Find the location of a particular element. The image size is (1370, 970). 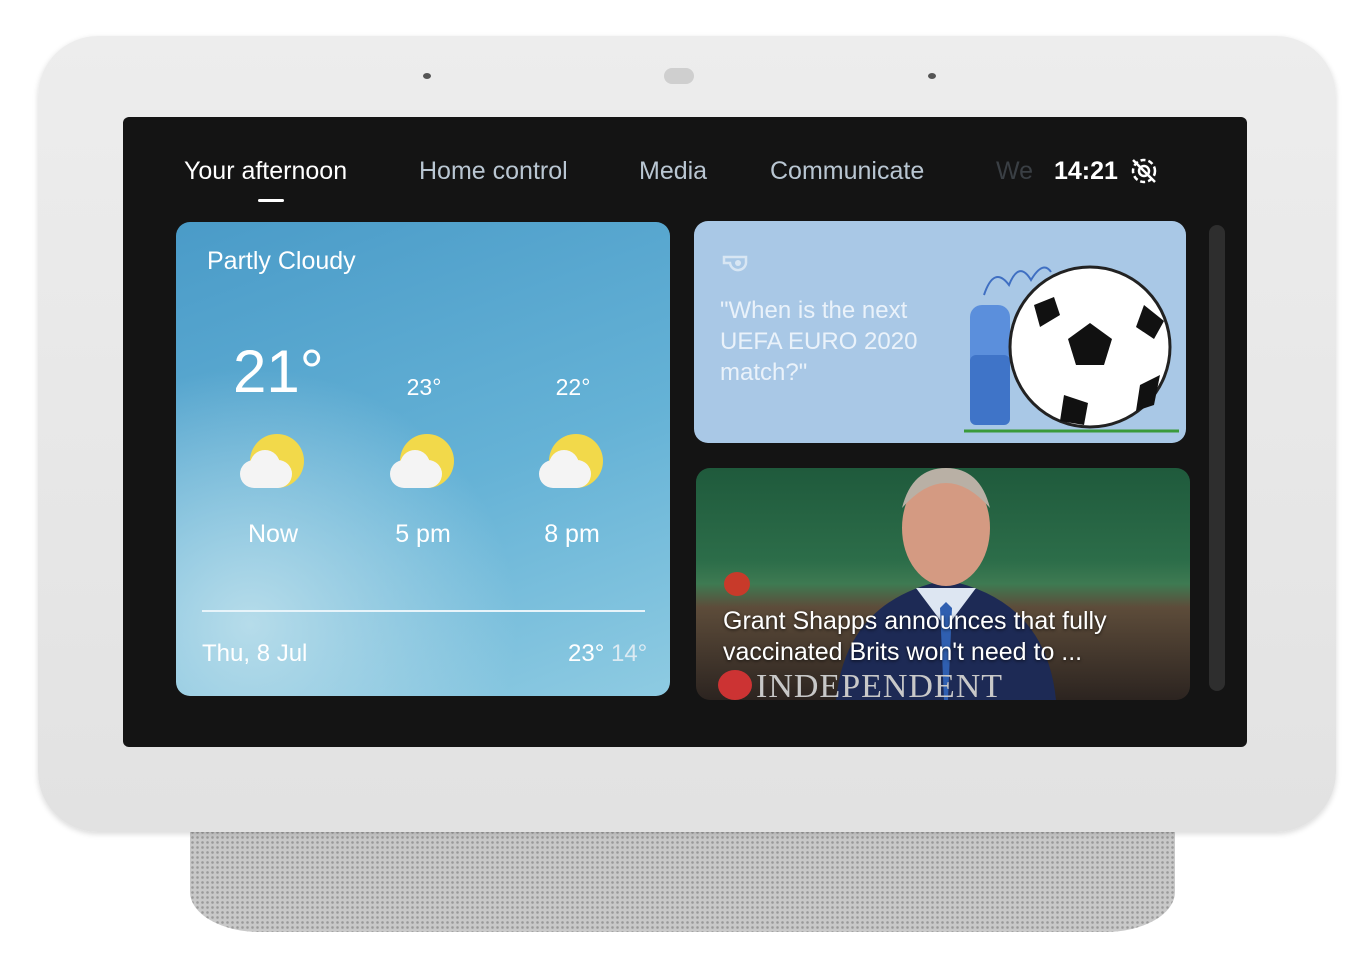

clock: 14:21 is located at coordinates (1086, 171).